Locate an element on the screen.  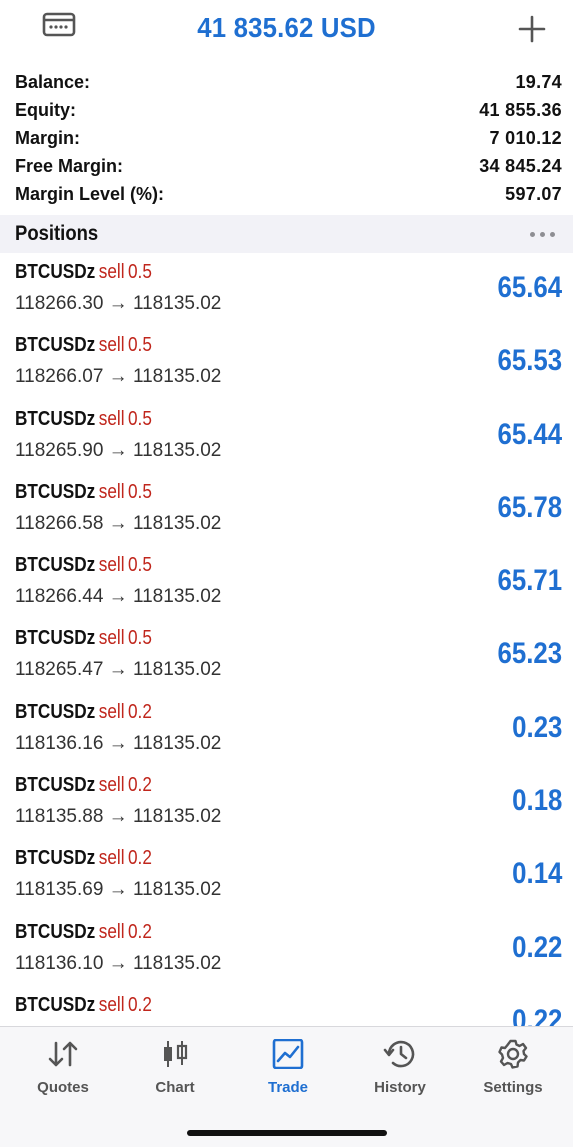
tab-label: Quotes is located at coordinates (63, 1087).